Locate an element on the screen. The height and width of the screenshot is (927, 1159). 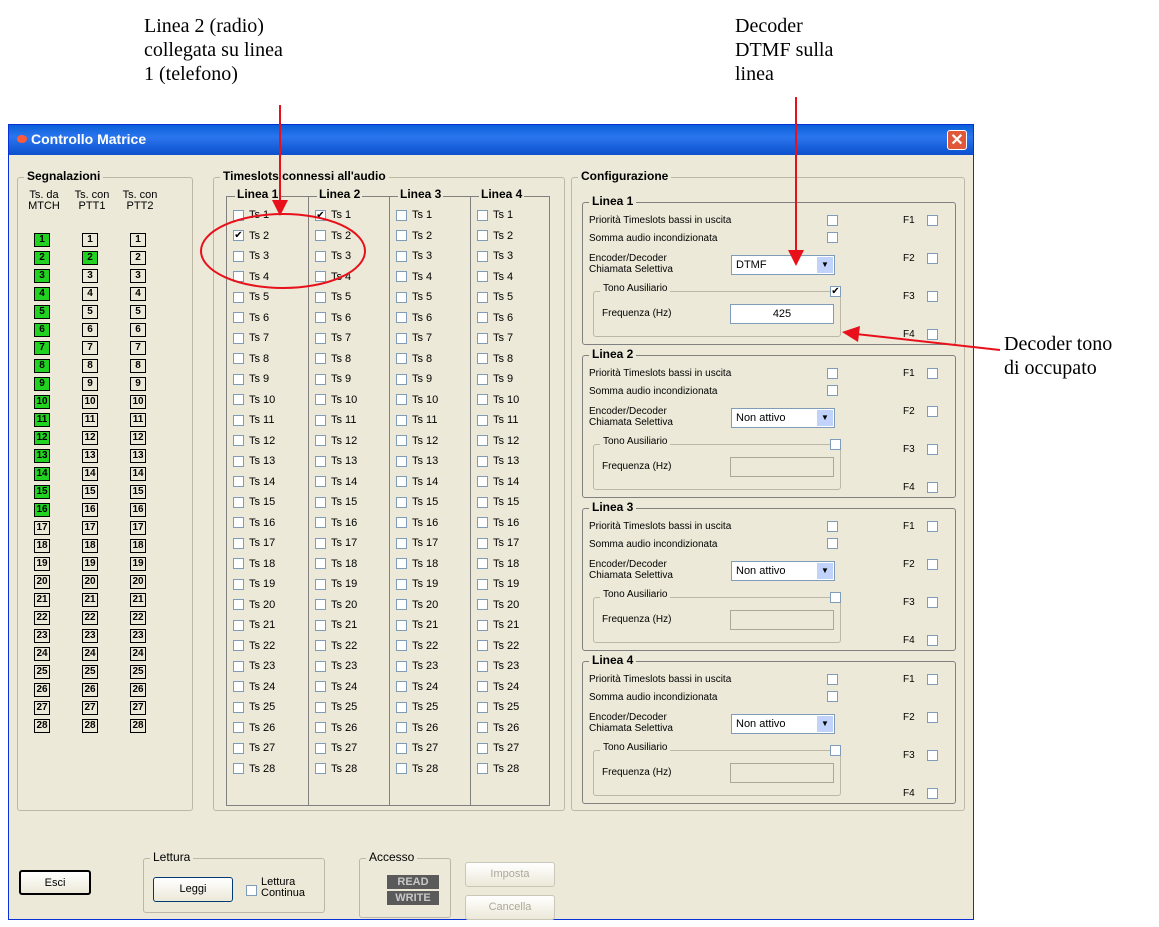
arrow-tono-line is located at coordinates (928, 342).